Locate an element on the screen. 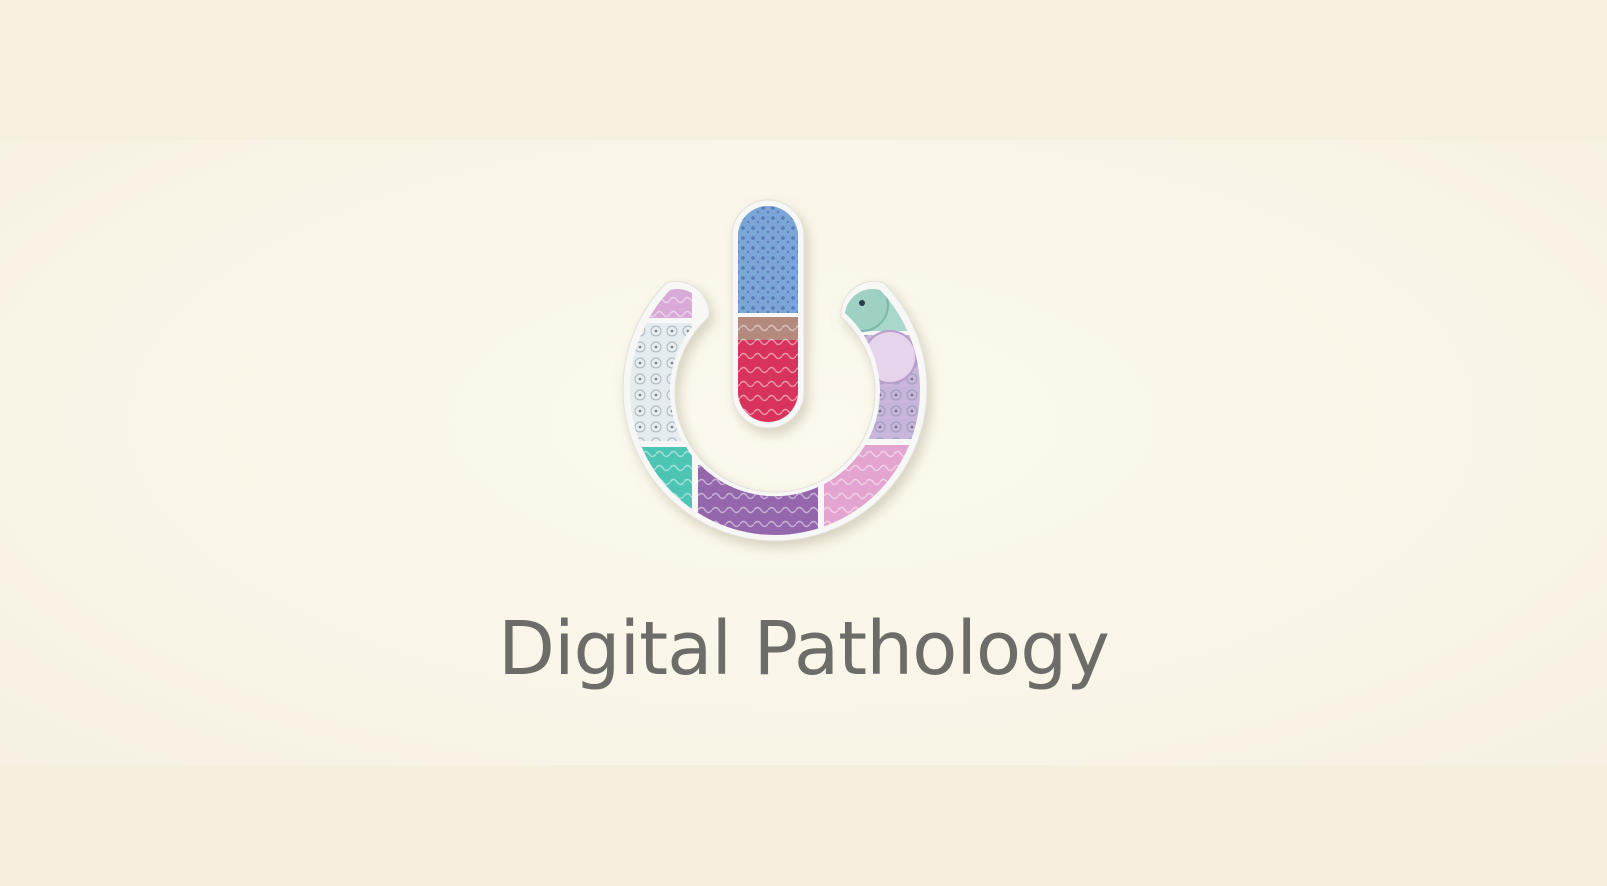 This screenshot has width=1607, height=886. bottom-band is located at coordinates (803, 825).